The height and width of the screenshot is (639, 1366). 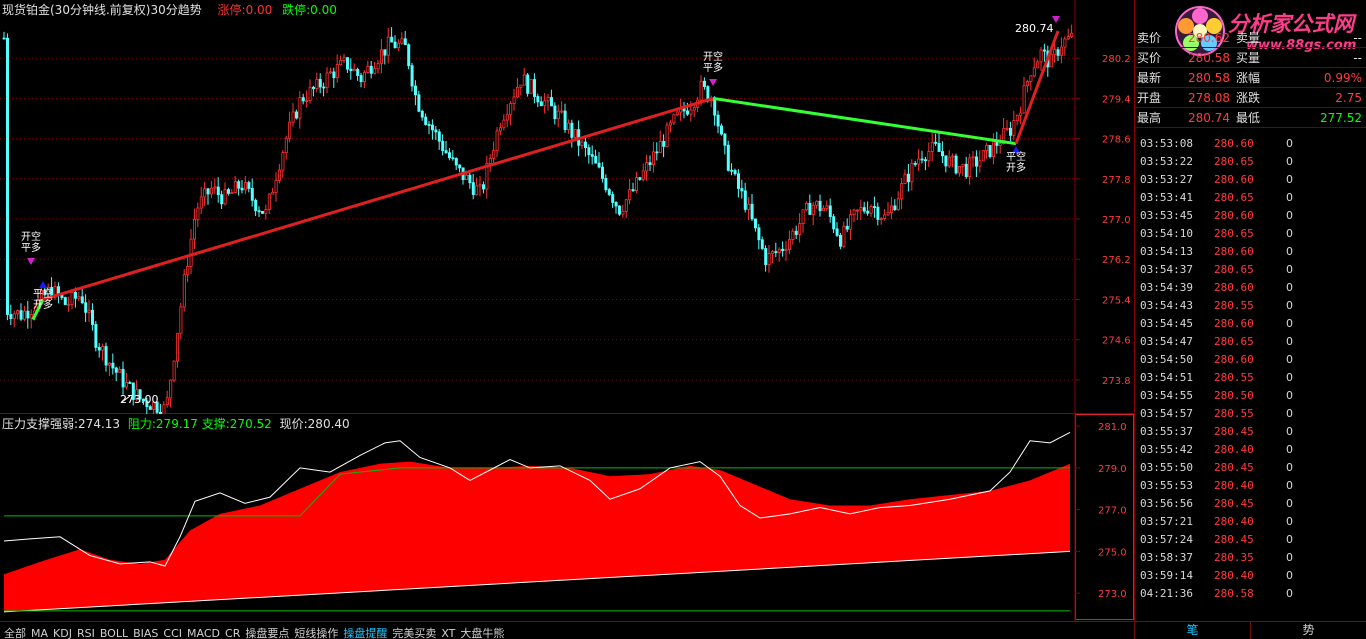 I want to click on tick-price: 280.45, so click(x=1234, y=431).